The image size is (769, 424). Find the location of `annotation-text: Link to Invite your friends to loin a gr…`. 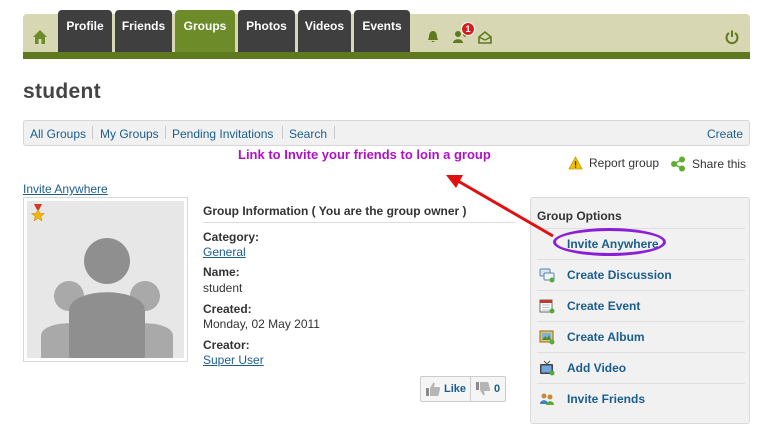

annotation-text: Link to Invite your friends to loin a gr… is located at coordinates (364, 154).